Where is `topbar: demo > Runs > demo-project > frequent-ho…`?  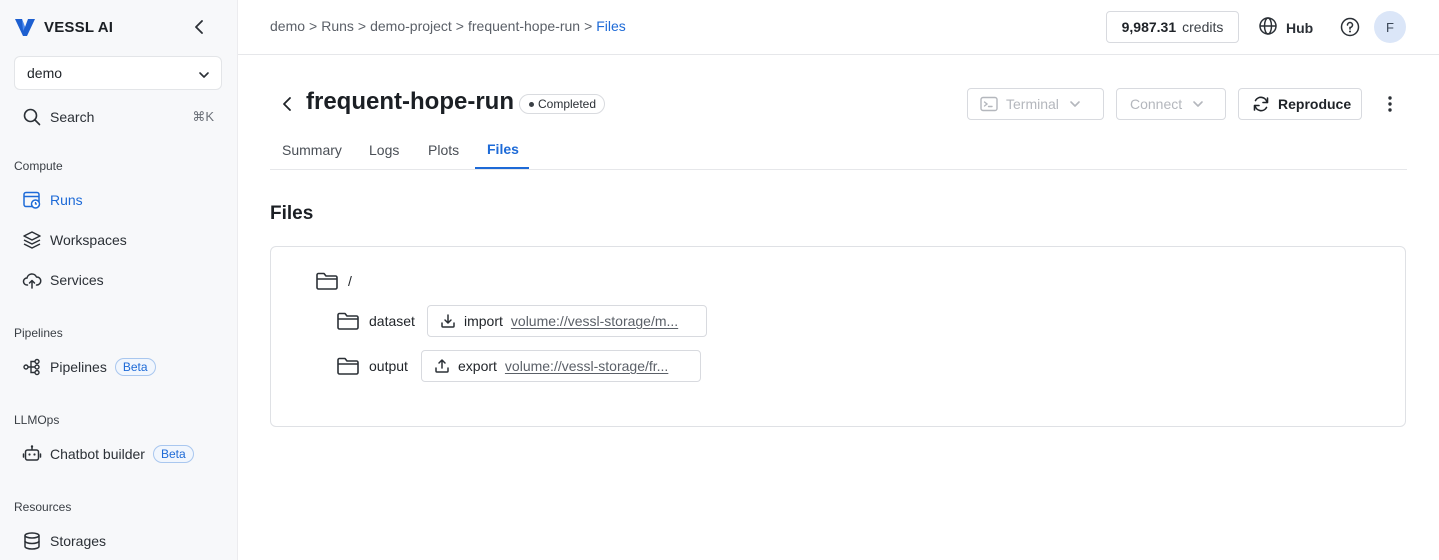 topbar: demo > Runs > demo-project > frequent-ho… is located at coordinates (838, 27).